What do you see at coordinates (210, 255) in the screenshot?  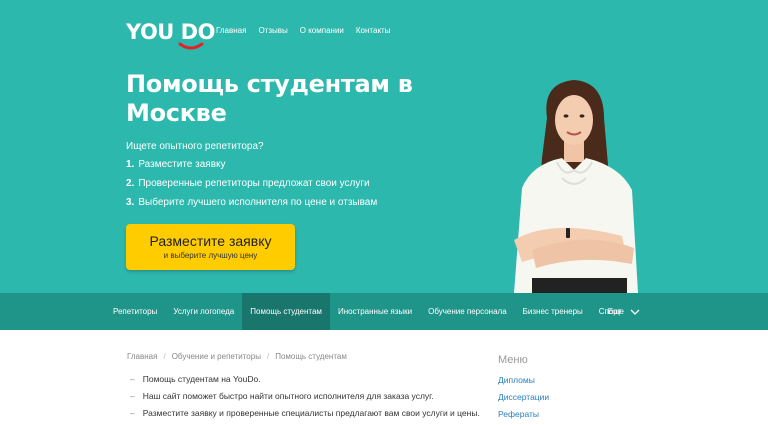 I see `cta-sub-label: и выберите лучшую цену` at bounding box center [210, 255].